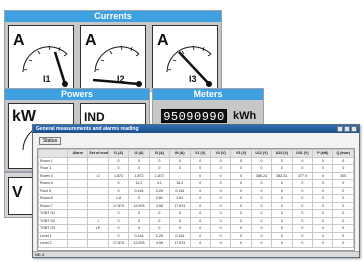 This screenshot has height=262, width=364. I want to click on table-row: TGBT G1 0 0 0 0 0 0 0 0 0 0 0 0, so click(196, 213).